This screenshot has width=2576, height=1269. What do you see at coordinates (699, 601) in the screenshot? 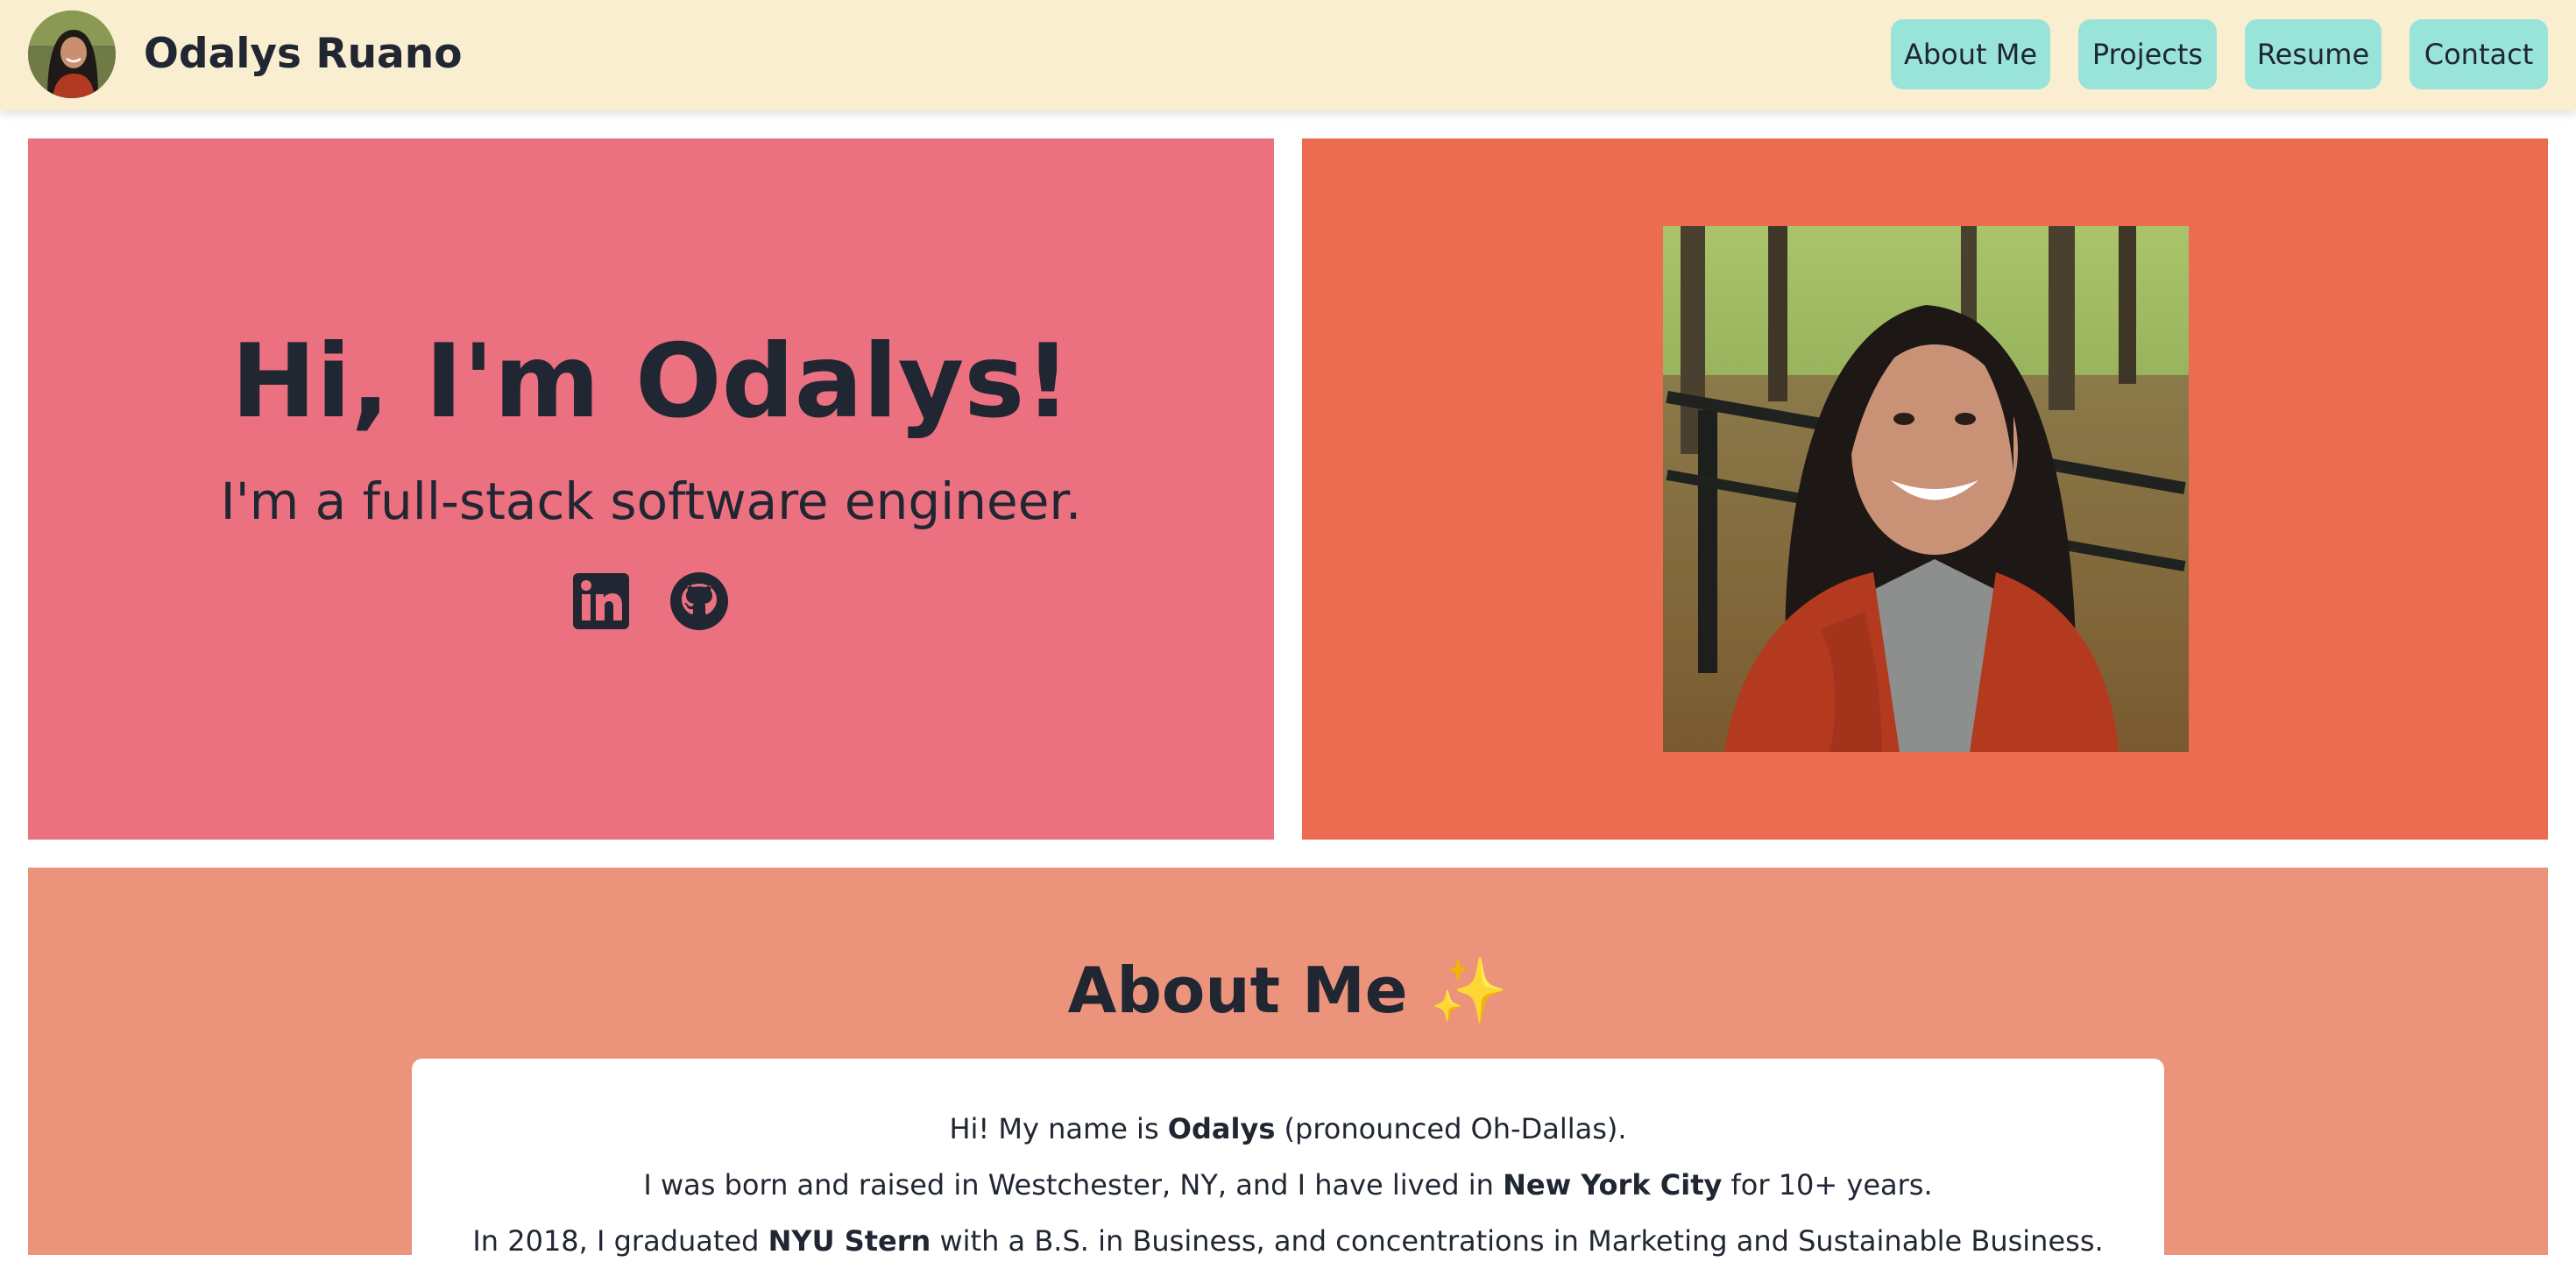
I see `github-icon` at bounding box center [699, 601].